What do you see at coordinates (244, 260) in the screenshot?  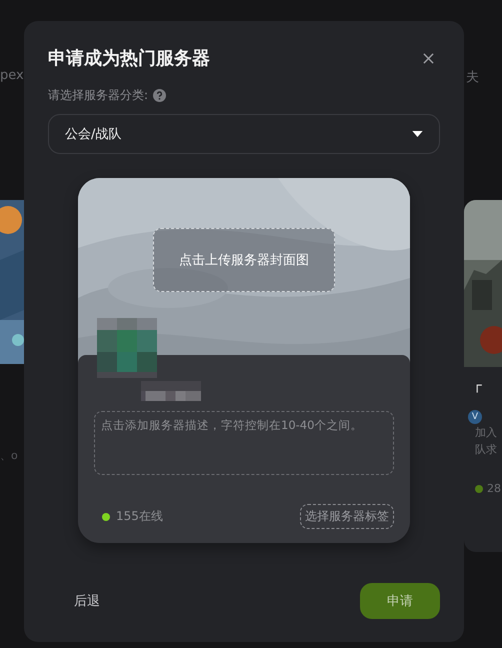 I see `upload-cover-button: 点击上传服务器封面图` at bounding box center [244, 260].